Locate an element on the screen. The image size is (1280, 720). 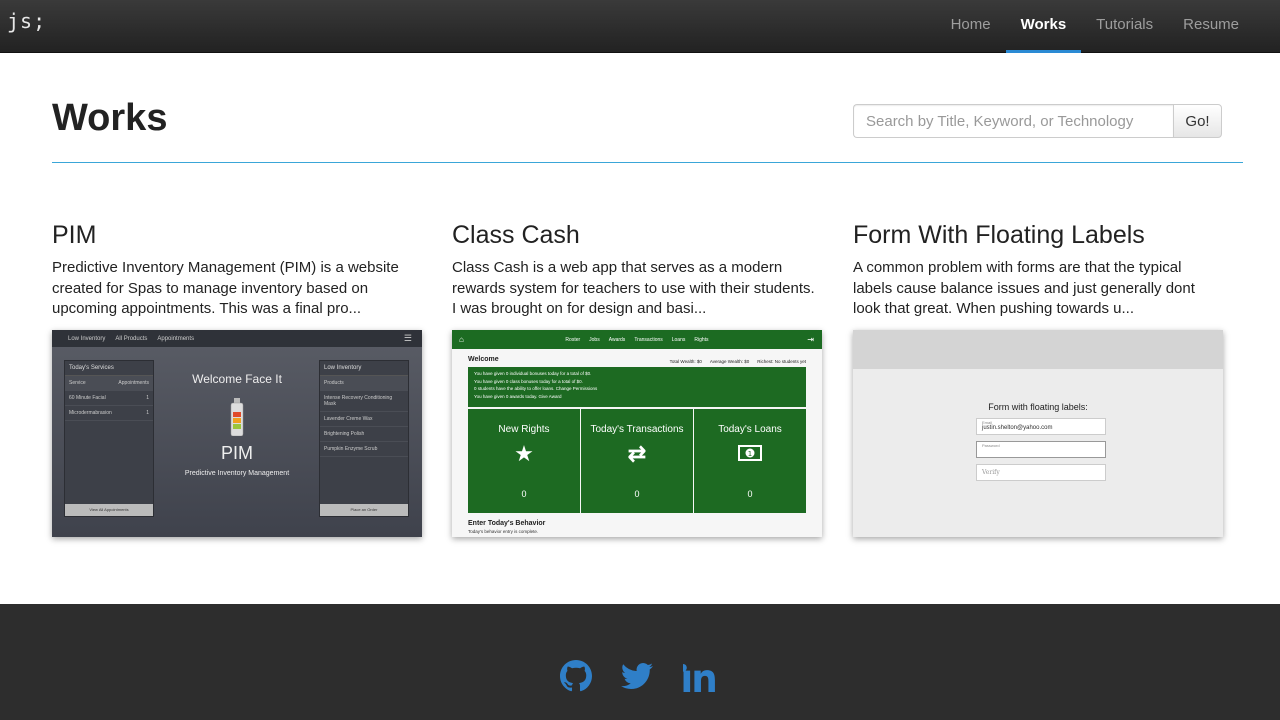
preview-tile-transactions: Today's Transactions ⇄ 0 is located at coordinates (637, 461).